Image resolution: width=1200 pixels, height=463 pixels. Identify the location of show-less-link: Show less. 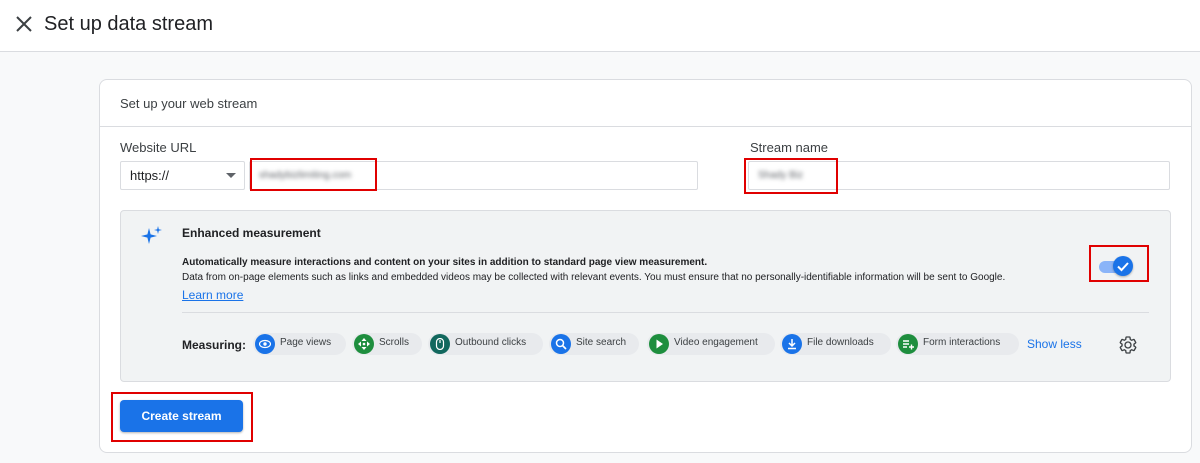
(1054, 344).